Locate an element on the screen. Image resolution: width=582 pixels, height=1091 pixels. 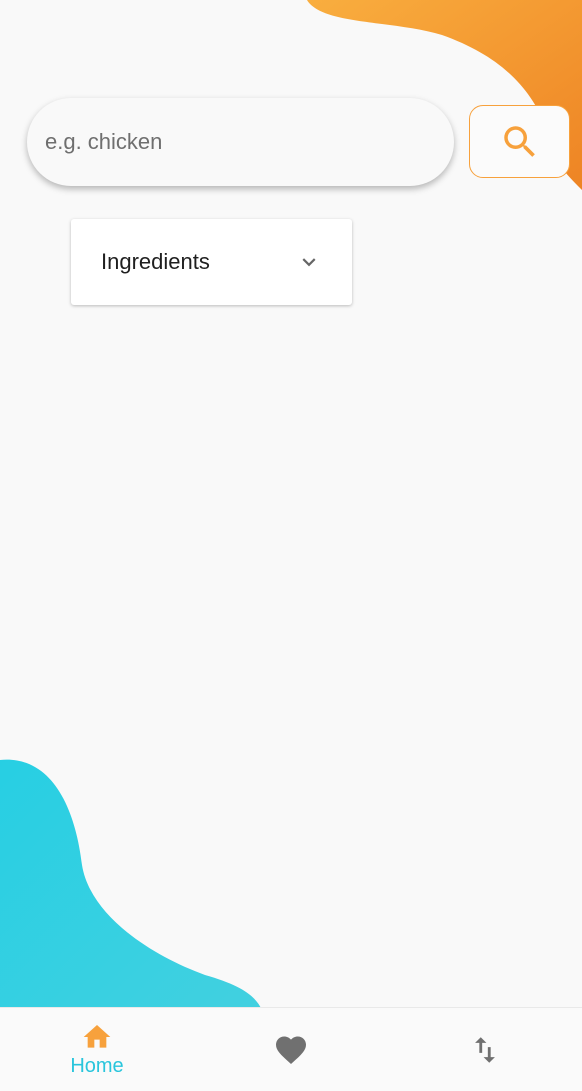
search-icon is located at coordinates (519, 141).